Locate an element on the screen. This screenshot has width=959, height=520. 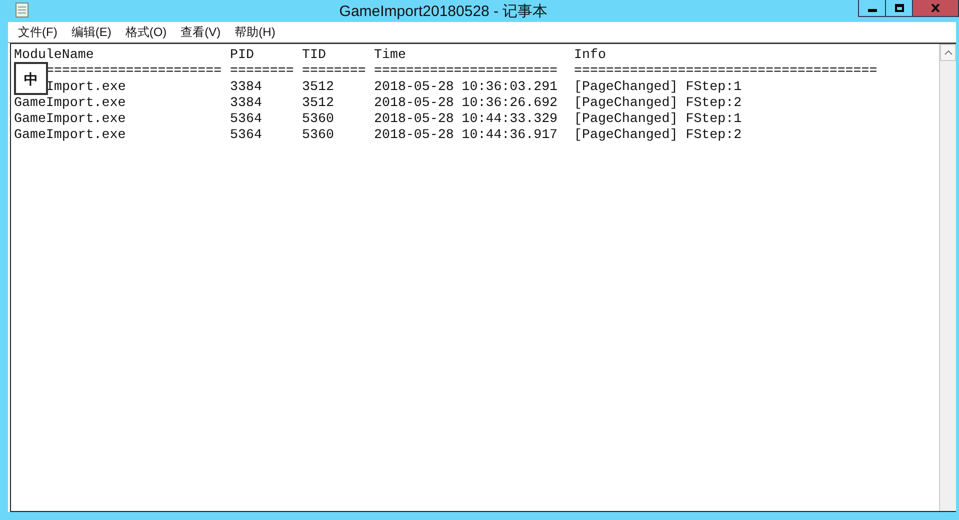
vertical-scrollbar is located at coordinates (947, 277).